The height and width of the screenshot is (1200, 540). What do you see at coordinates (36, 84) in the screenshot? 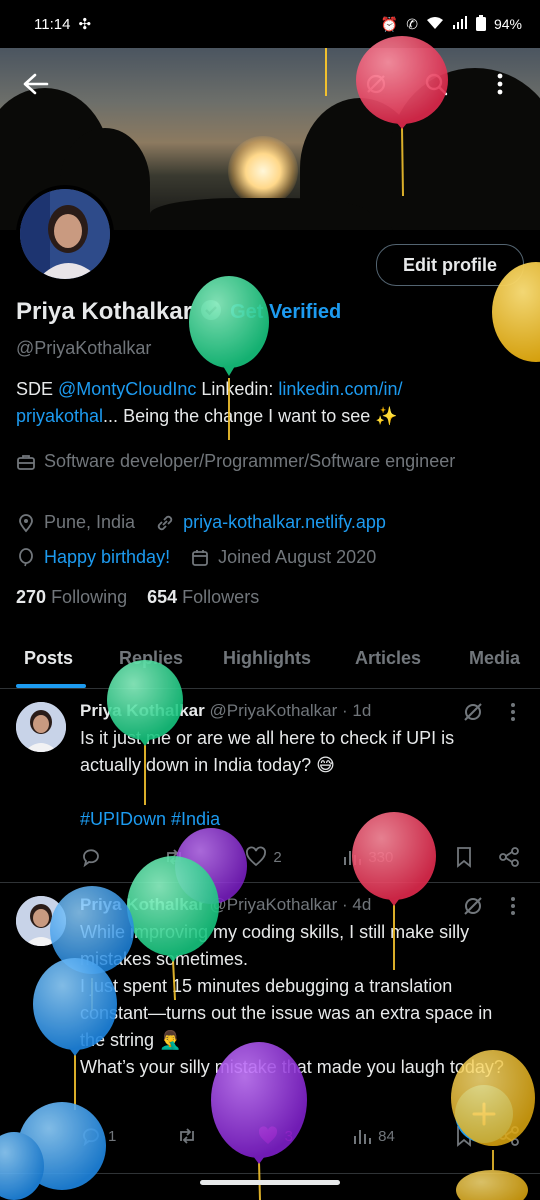
I see `back-button` at bounding box center [36, 84].